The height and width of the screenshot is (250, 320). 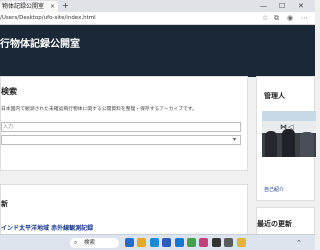 What do you see at coordinates (121, 127) in the screenshot?
I see `search-input: 入力` at bounding box center [121, 127].